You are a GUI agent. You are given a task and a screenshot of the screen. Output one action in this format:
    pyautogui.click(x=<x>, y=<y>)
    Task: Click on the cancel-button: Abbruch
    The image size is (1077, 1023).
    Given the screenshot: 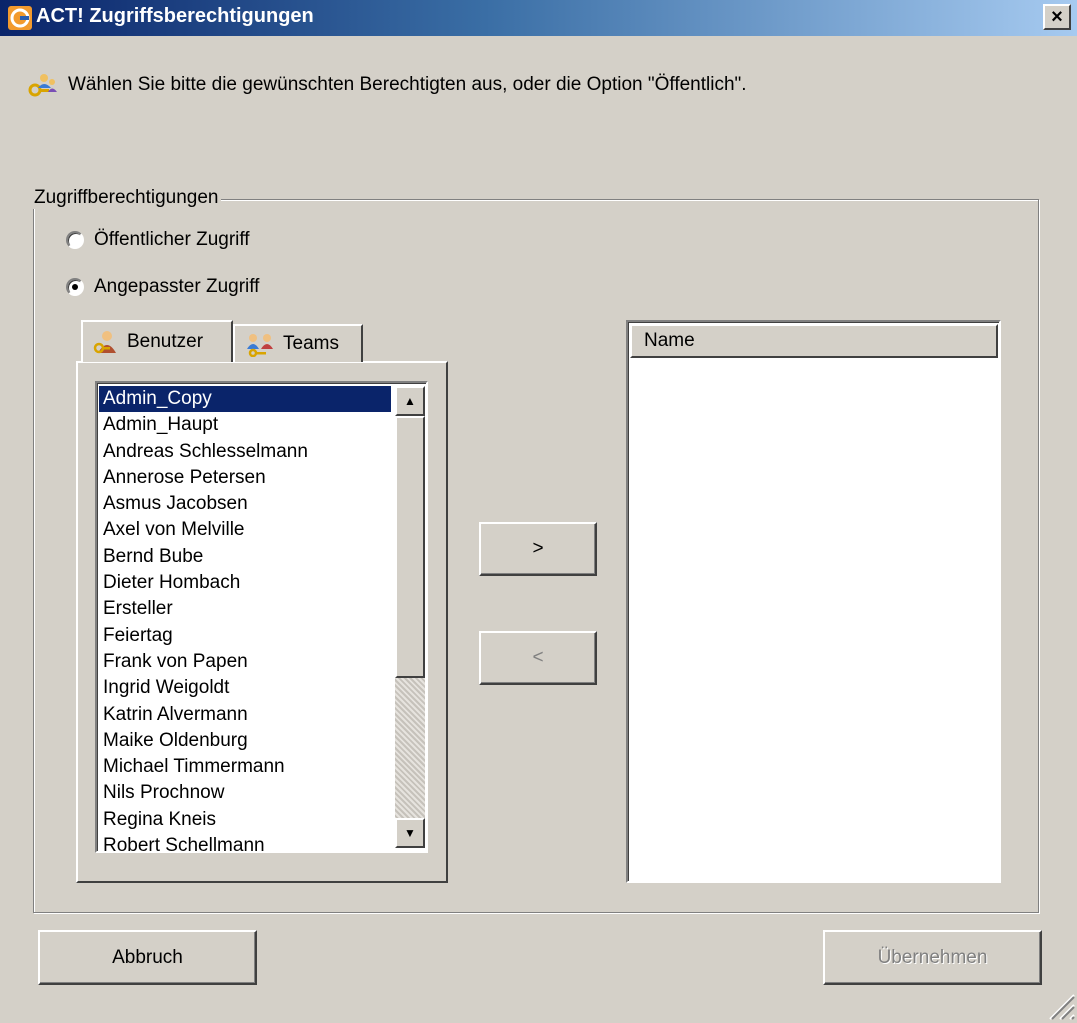 What is the action you would take?
    pyautogui.click(x=147, y=957)
    